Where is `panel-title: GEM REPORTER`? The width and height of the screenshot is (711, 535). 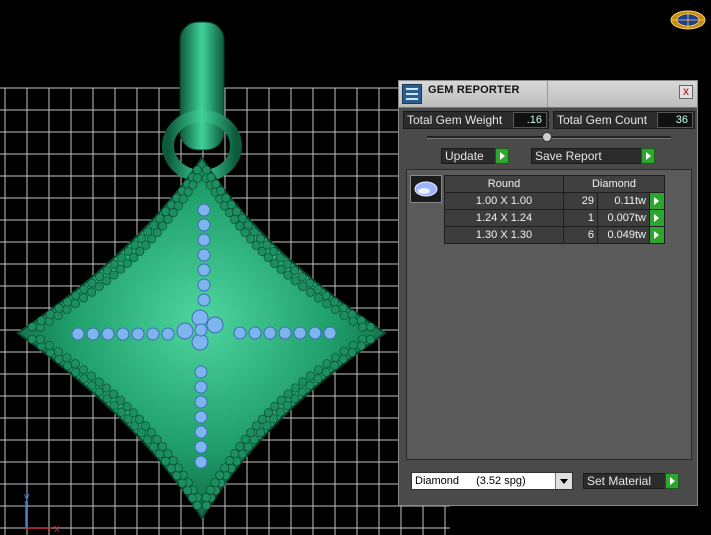 panel-title: GEM REPORTER is located at coordinates (474, 90).